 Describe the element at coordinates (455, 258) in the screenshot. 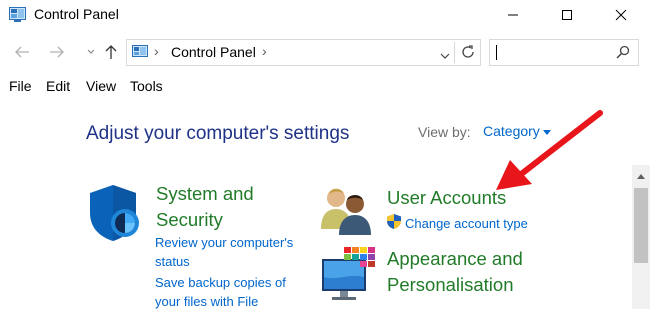

I see `category-appearance-title: Appearance and` at that location.